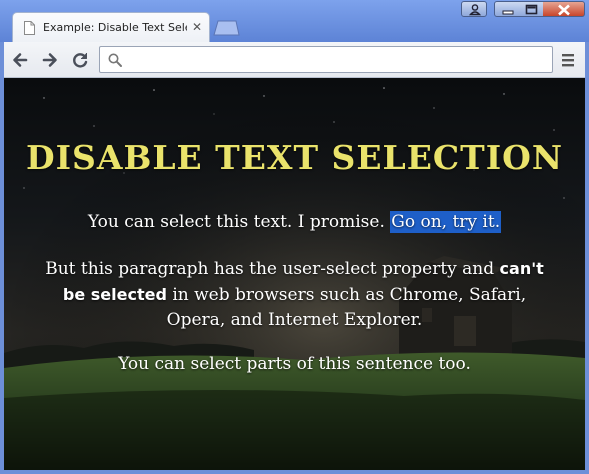  I want to click on selectable-text: You can select this text. I promise., so click(236, 222).